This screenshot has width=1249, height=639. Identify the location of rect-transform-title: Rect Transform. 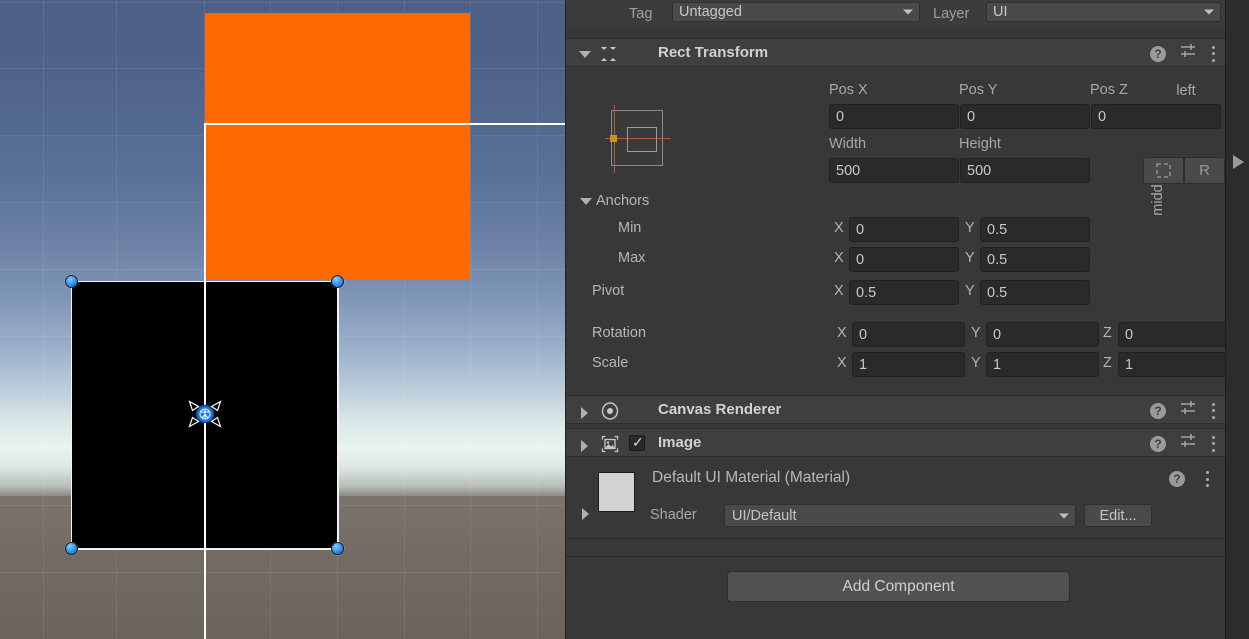
(713, 52).